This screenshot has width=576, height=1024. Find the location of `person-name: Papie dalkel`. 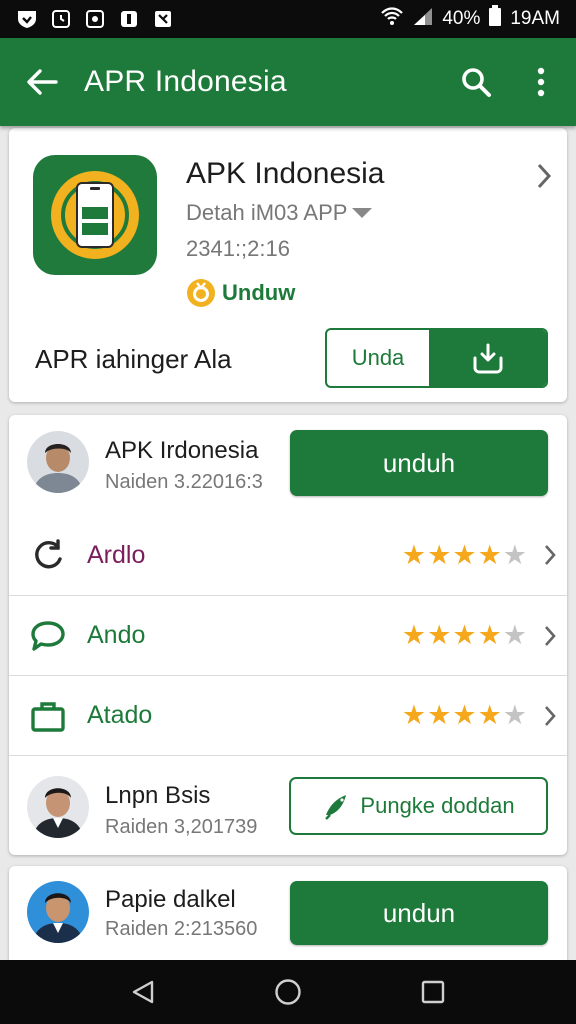

person-name: Papie dalkel is located at coordinates (170, 899).